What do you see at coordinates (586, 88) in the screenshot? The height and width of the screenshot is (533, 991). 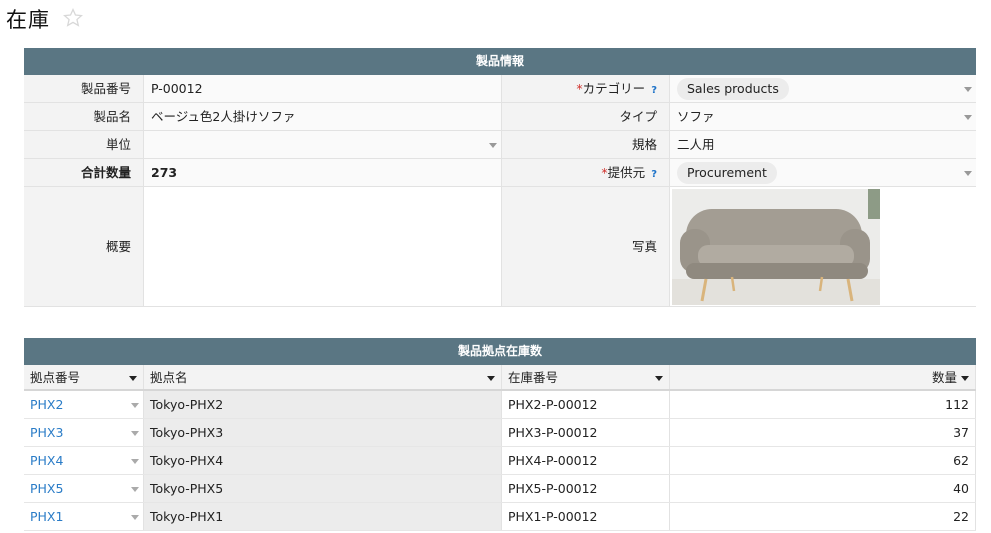 I see `category-label: *カテゴリー?` at bounding box center [586, 88].